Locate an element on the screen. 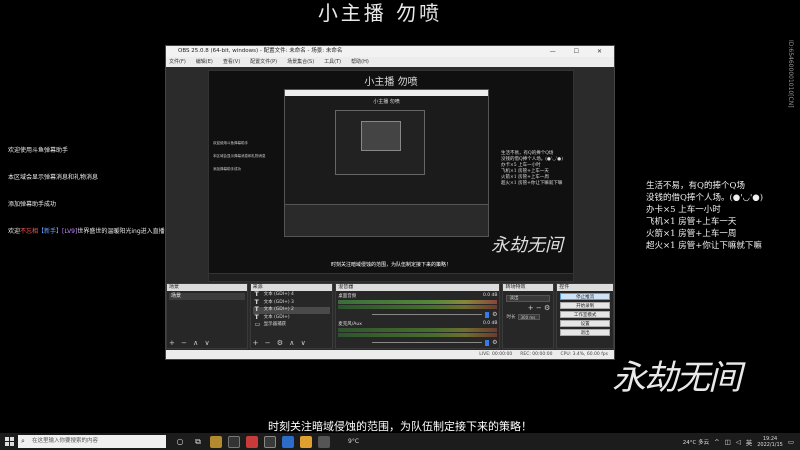 The image size is (800, 450). chat-badge: 【新手】 is located at coordinates (50, 231).